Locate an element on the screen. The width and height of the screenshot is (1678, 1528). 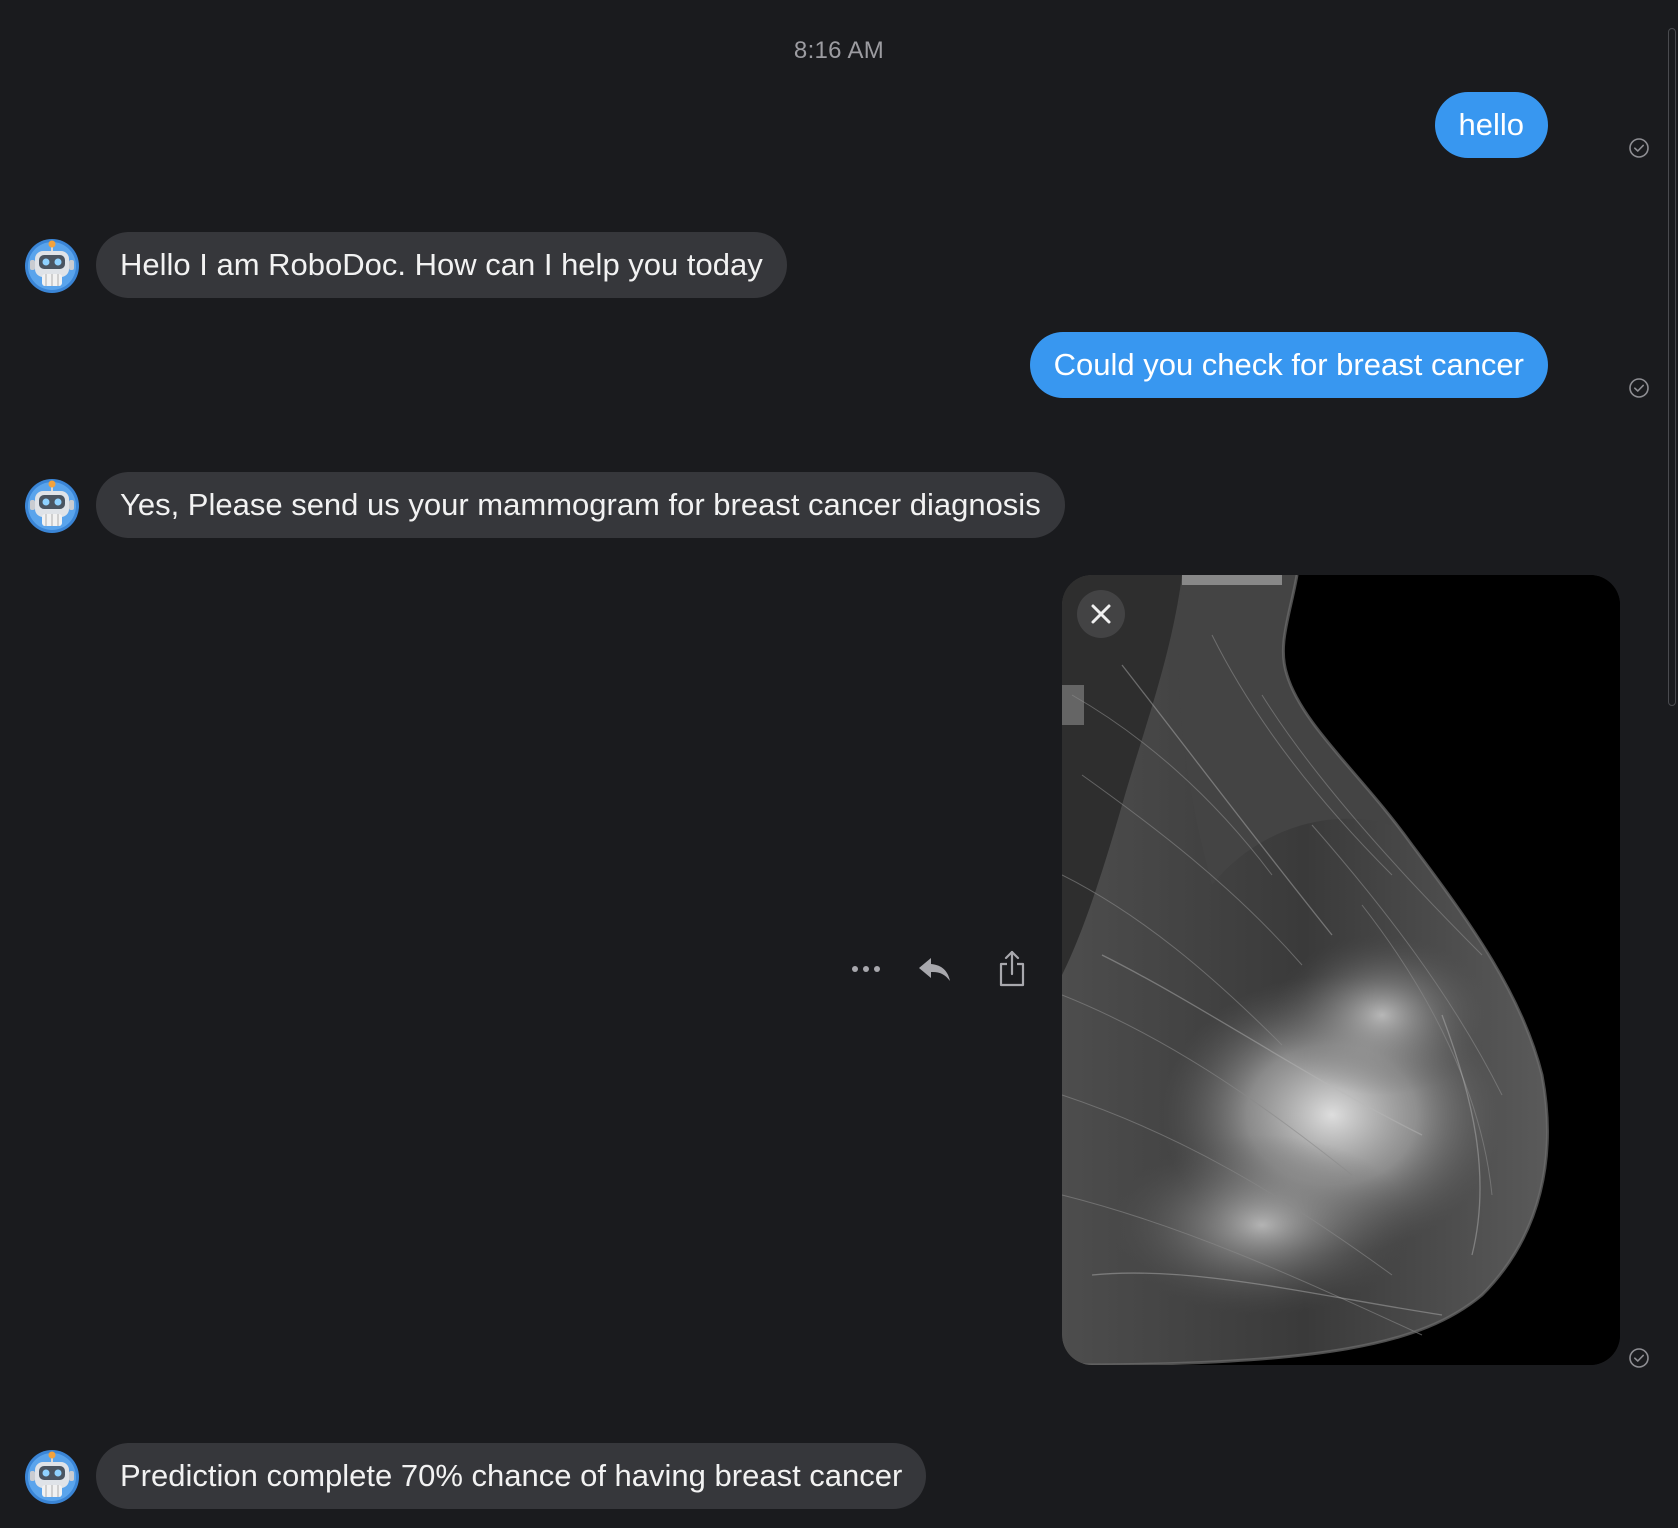
reply-icon is located at coordinates (934, 969).